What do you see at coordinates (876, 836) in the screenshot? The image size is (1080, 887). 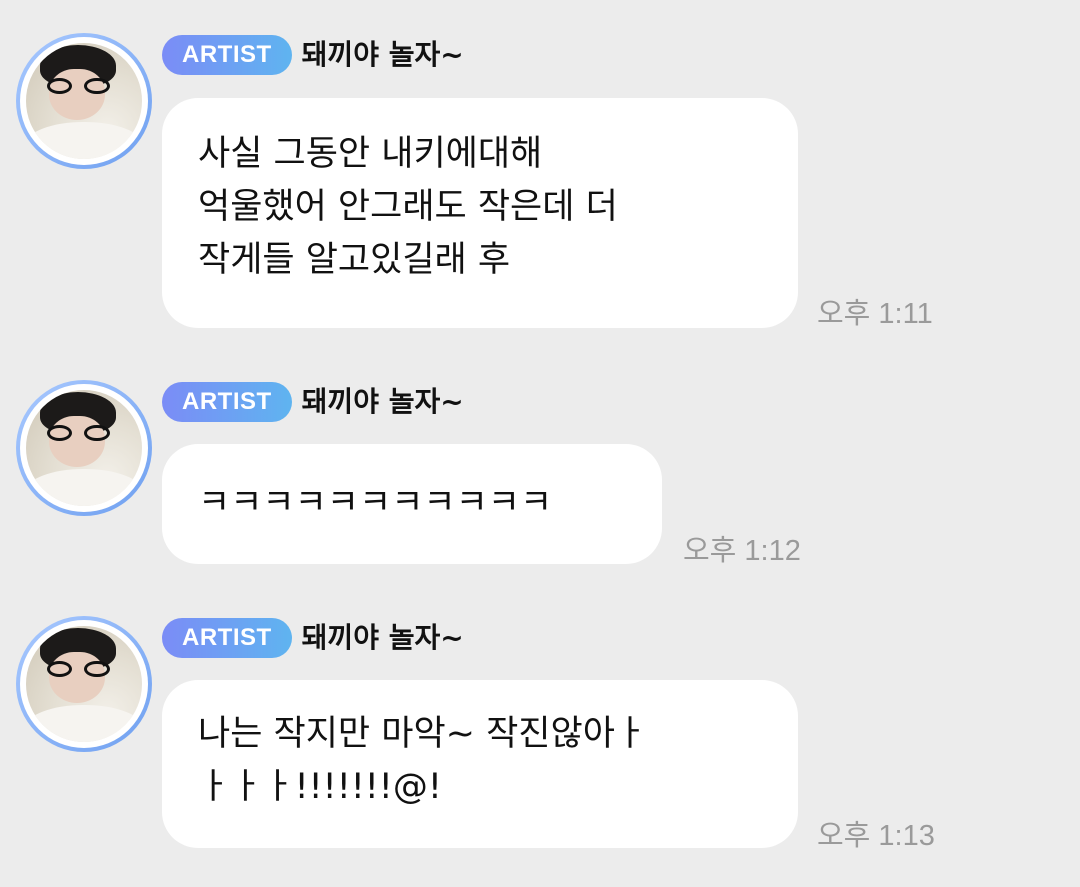 I see `message-time: 오후 1:13` at bounding box center [876, 836].